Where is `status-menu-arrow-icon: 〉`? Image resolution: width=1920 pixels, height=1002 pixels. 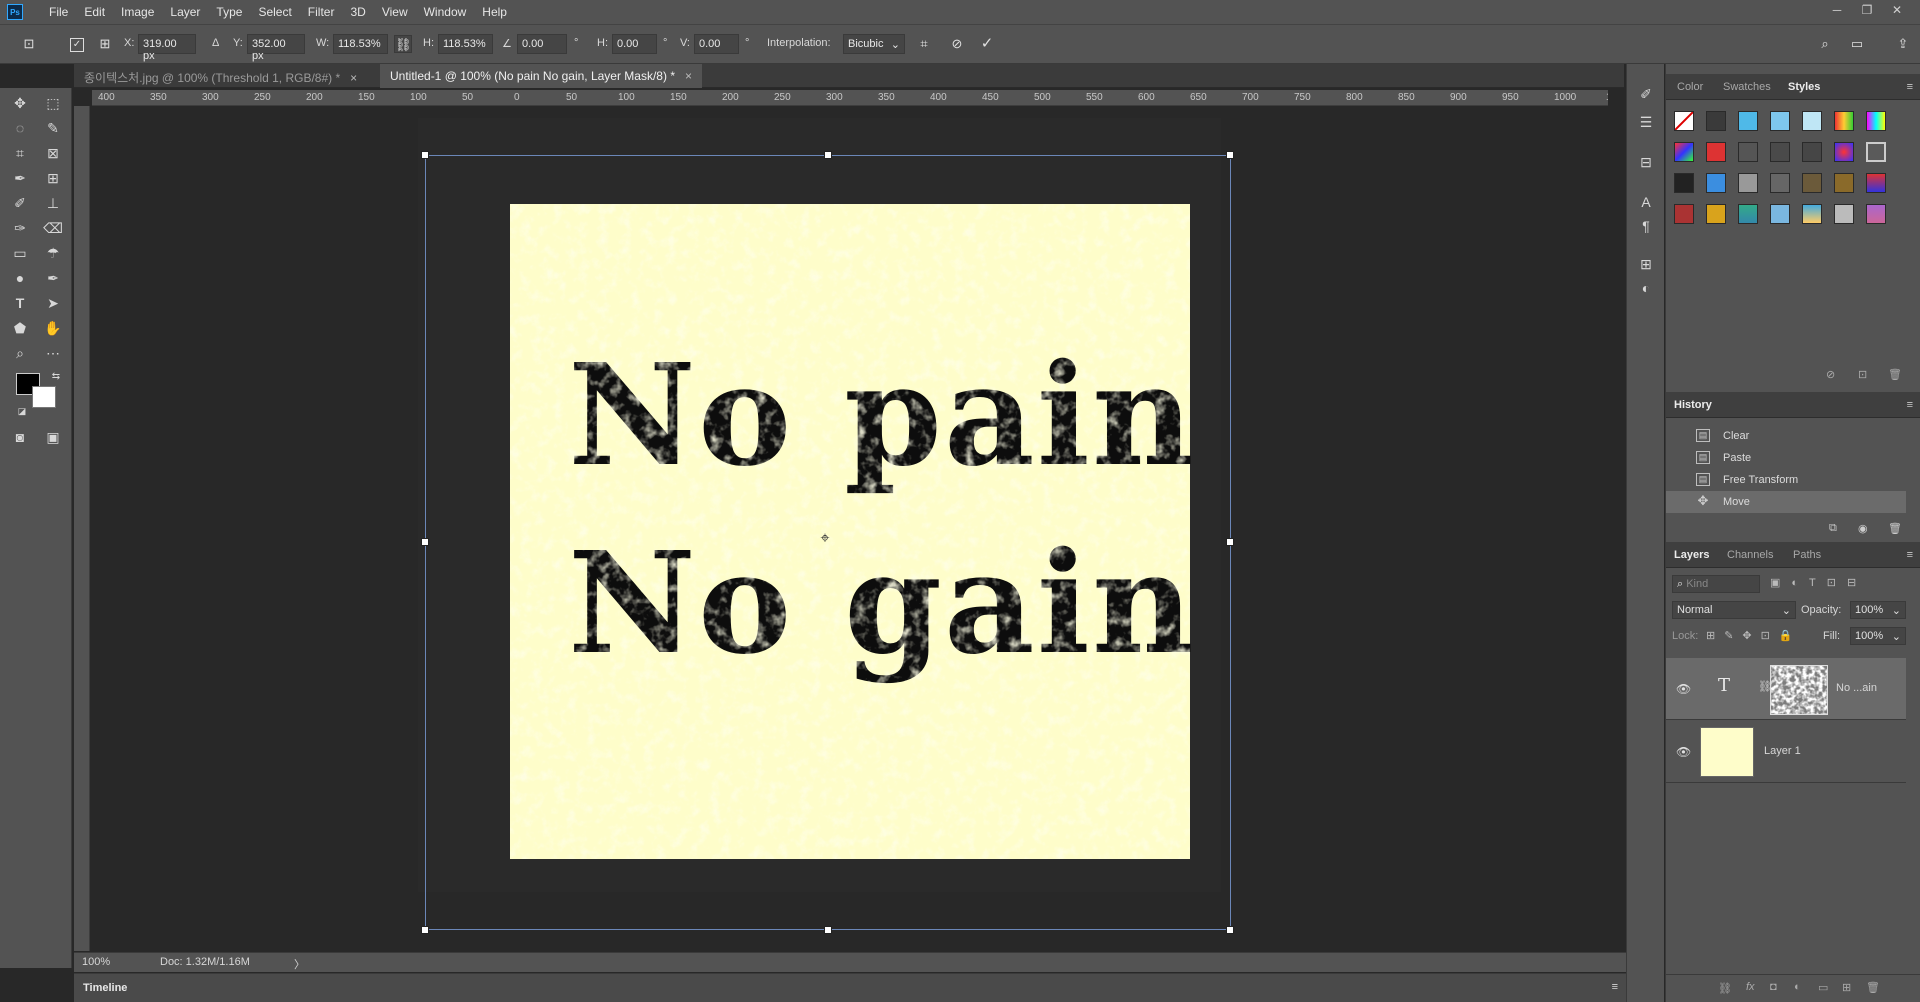
status-menu-arrow-icon: 〉 is located at coordinates (299, 964).